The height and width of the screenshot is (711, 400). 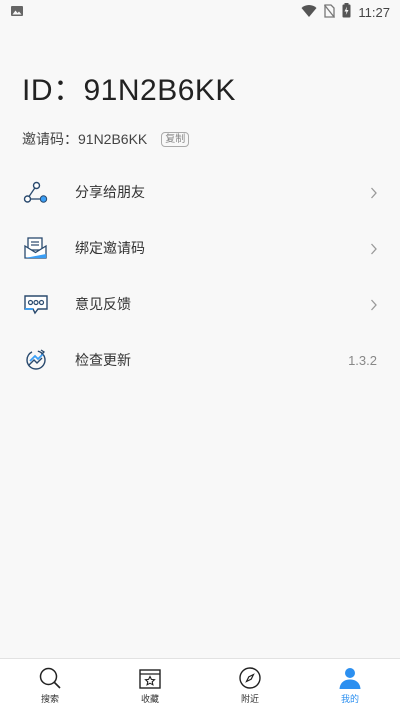 What do you see at coordinates (36, 248) in the screenshot?
I see `envelope-icon` at bounding box center [36, 248].